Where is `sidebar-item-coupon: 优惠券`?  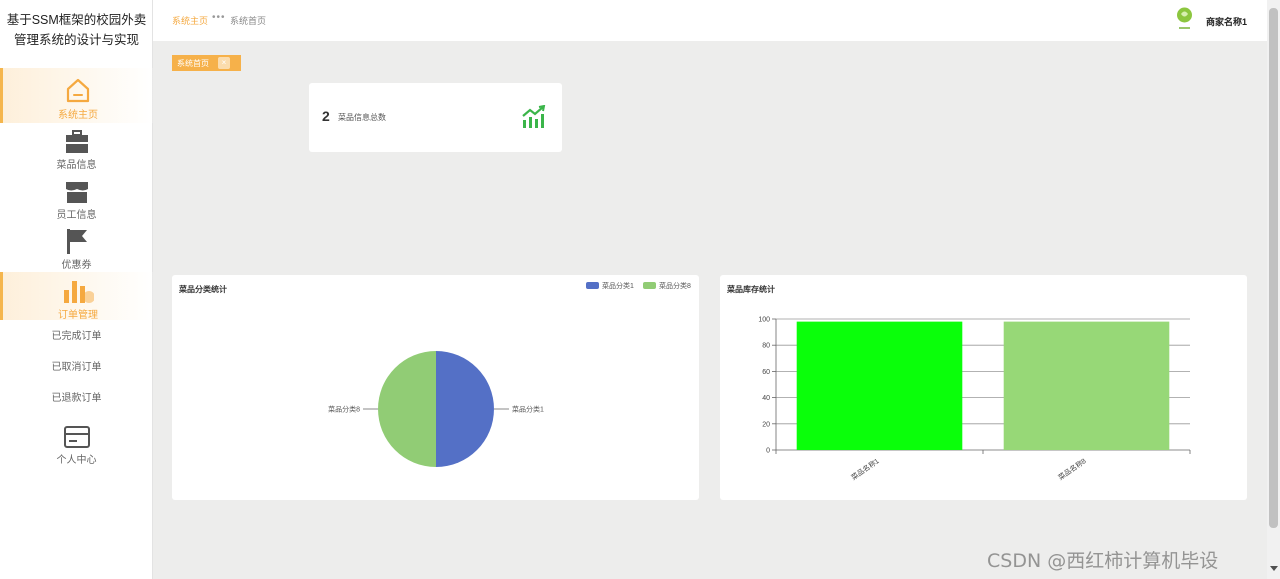 sidebar-item-coupon: 优惠券 is located at coordinates (76, 249).